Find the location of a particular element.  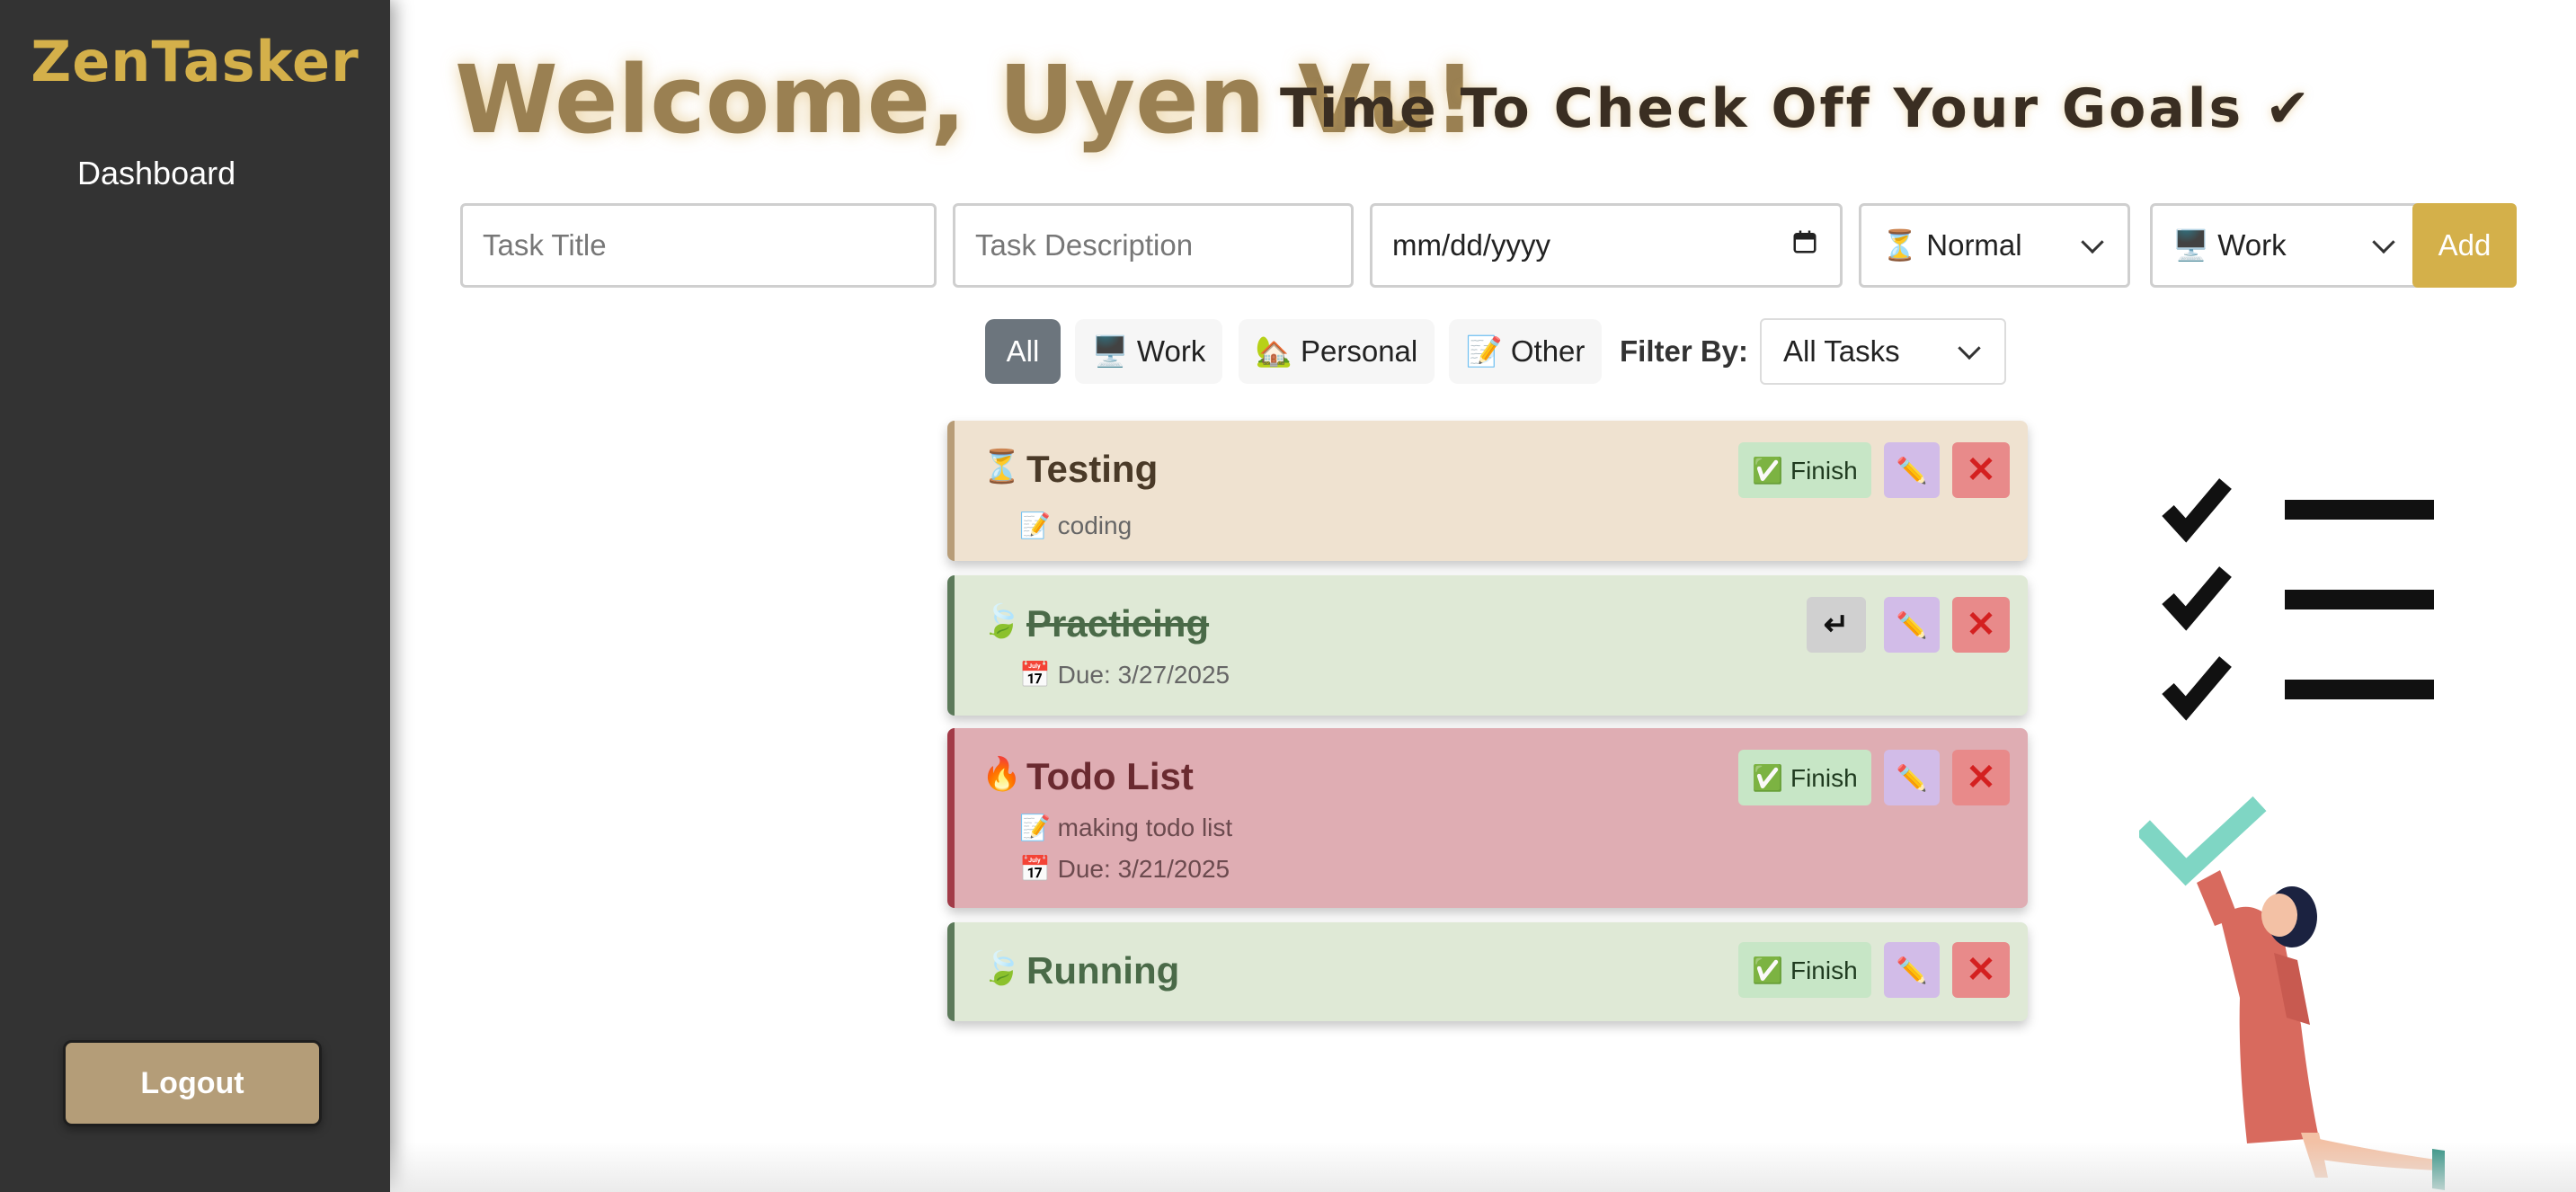

fire-icon: 🔥 is located at coordinates (1002, 773).